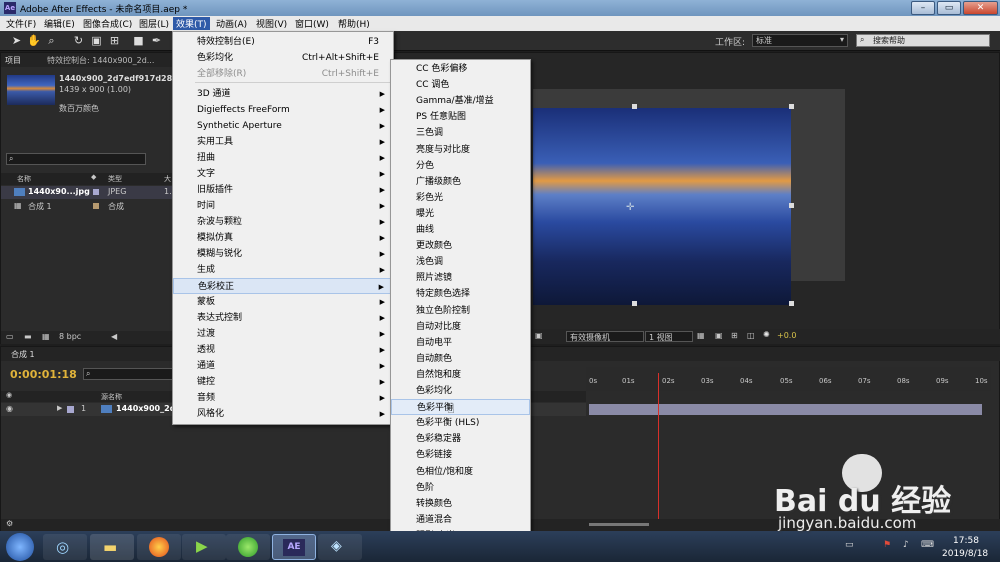 The width and height of the screenshot is (1000, 562). Describe the element at coordinates (154, 23) in the screenshot. I see `menu-layer: 图层(L)` at that location.